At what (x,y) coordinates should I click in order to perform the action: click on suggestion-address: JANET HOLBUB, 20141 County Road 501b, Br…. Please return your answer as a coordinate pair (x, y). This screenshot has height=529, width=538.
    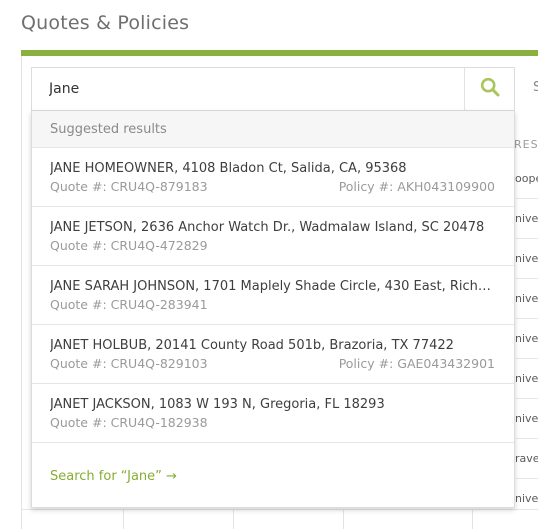
    Looking at the image, I should click on (252, 345).